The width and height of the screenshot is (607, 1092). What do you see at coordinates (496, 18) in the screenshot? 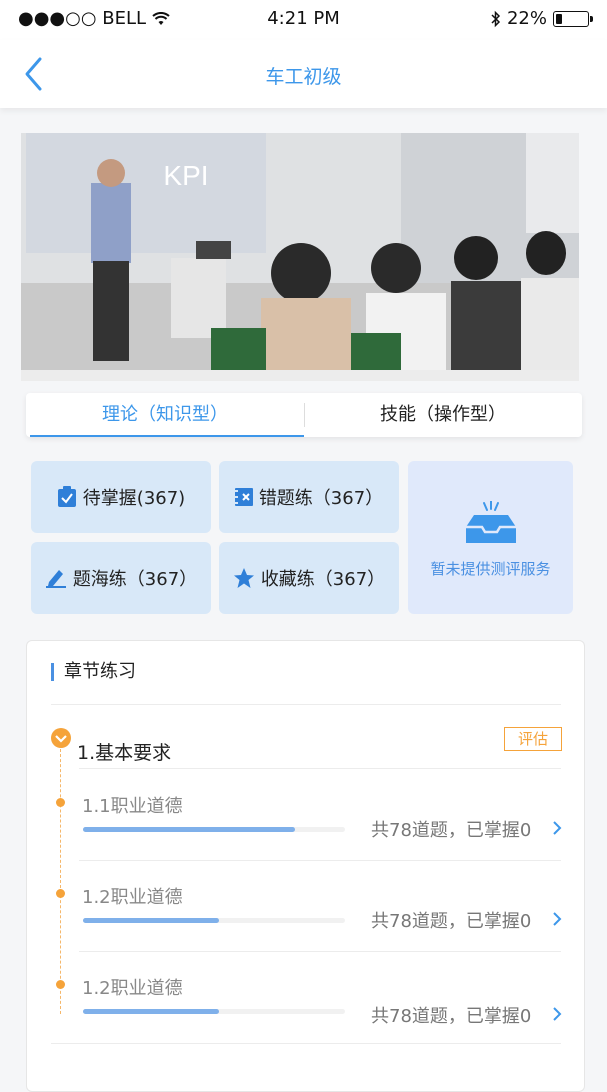
I see `bluetooth-icon` at bounding box center [496, 18].